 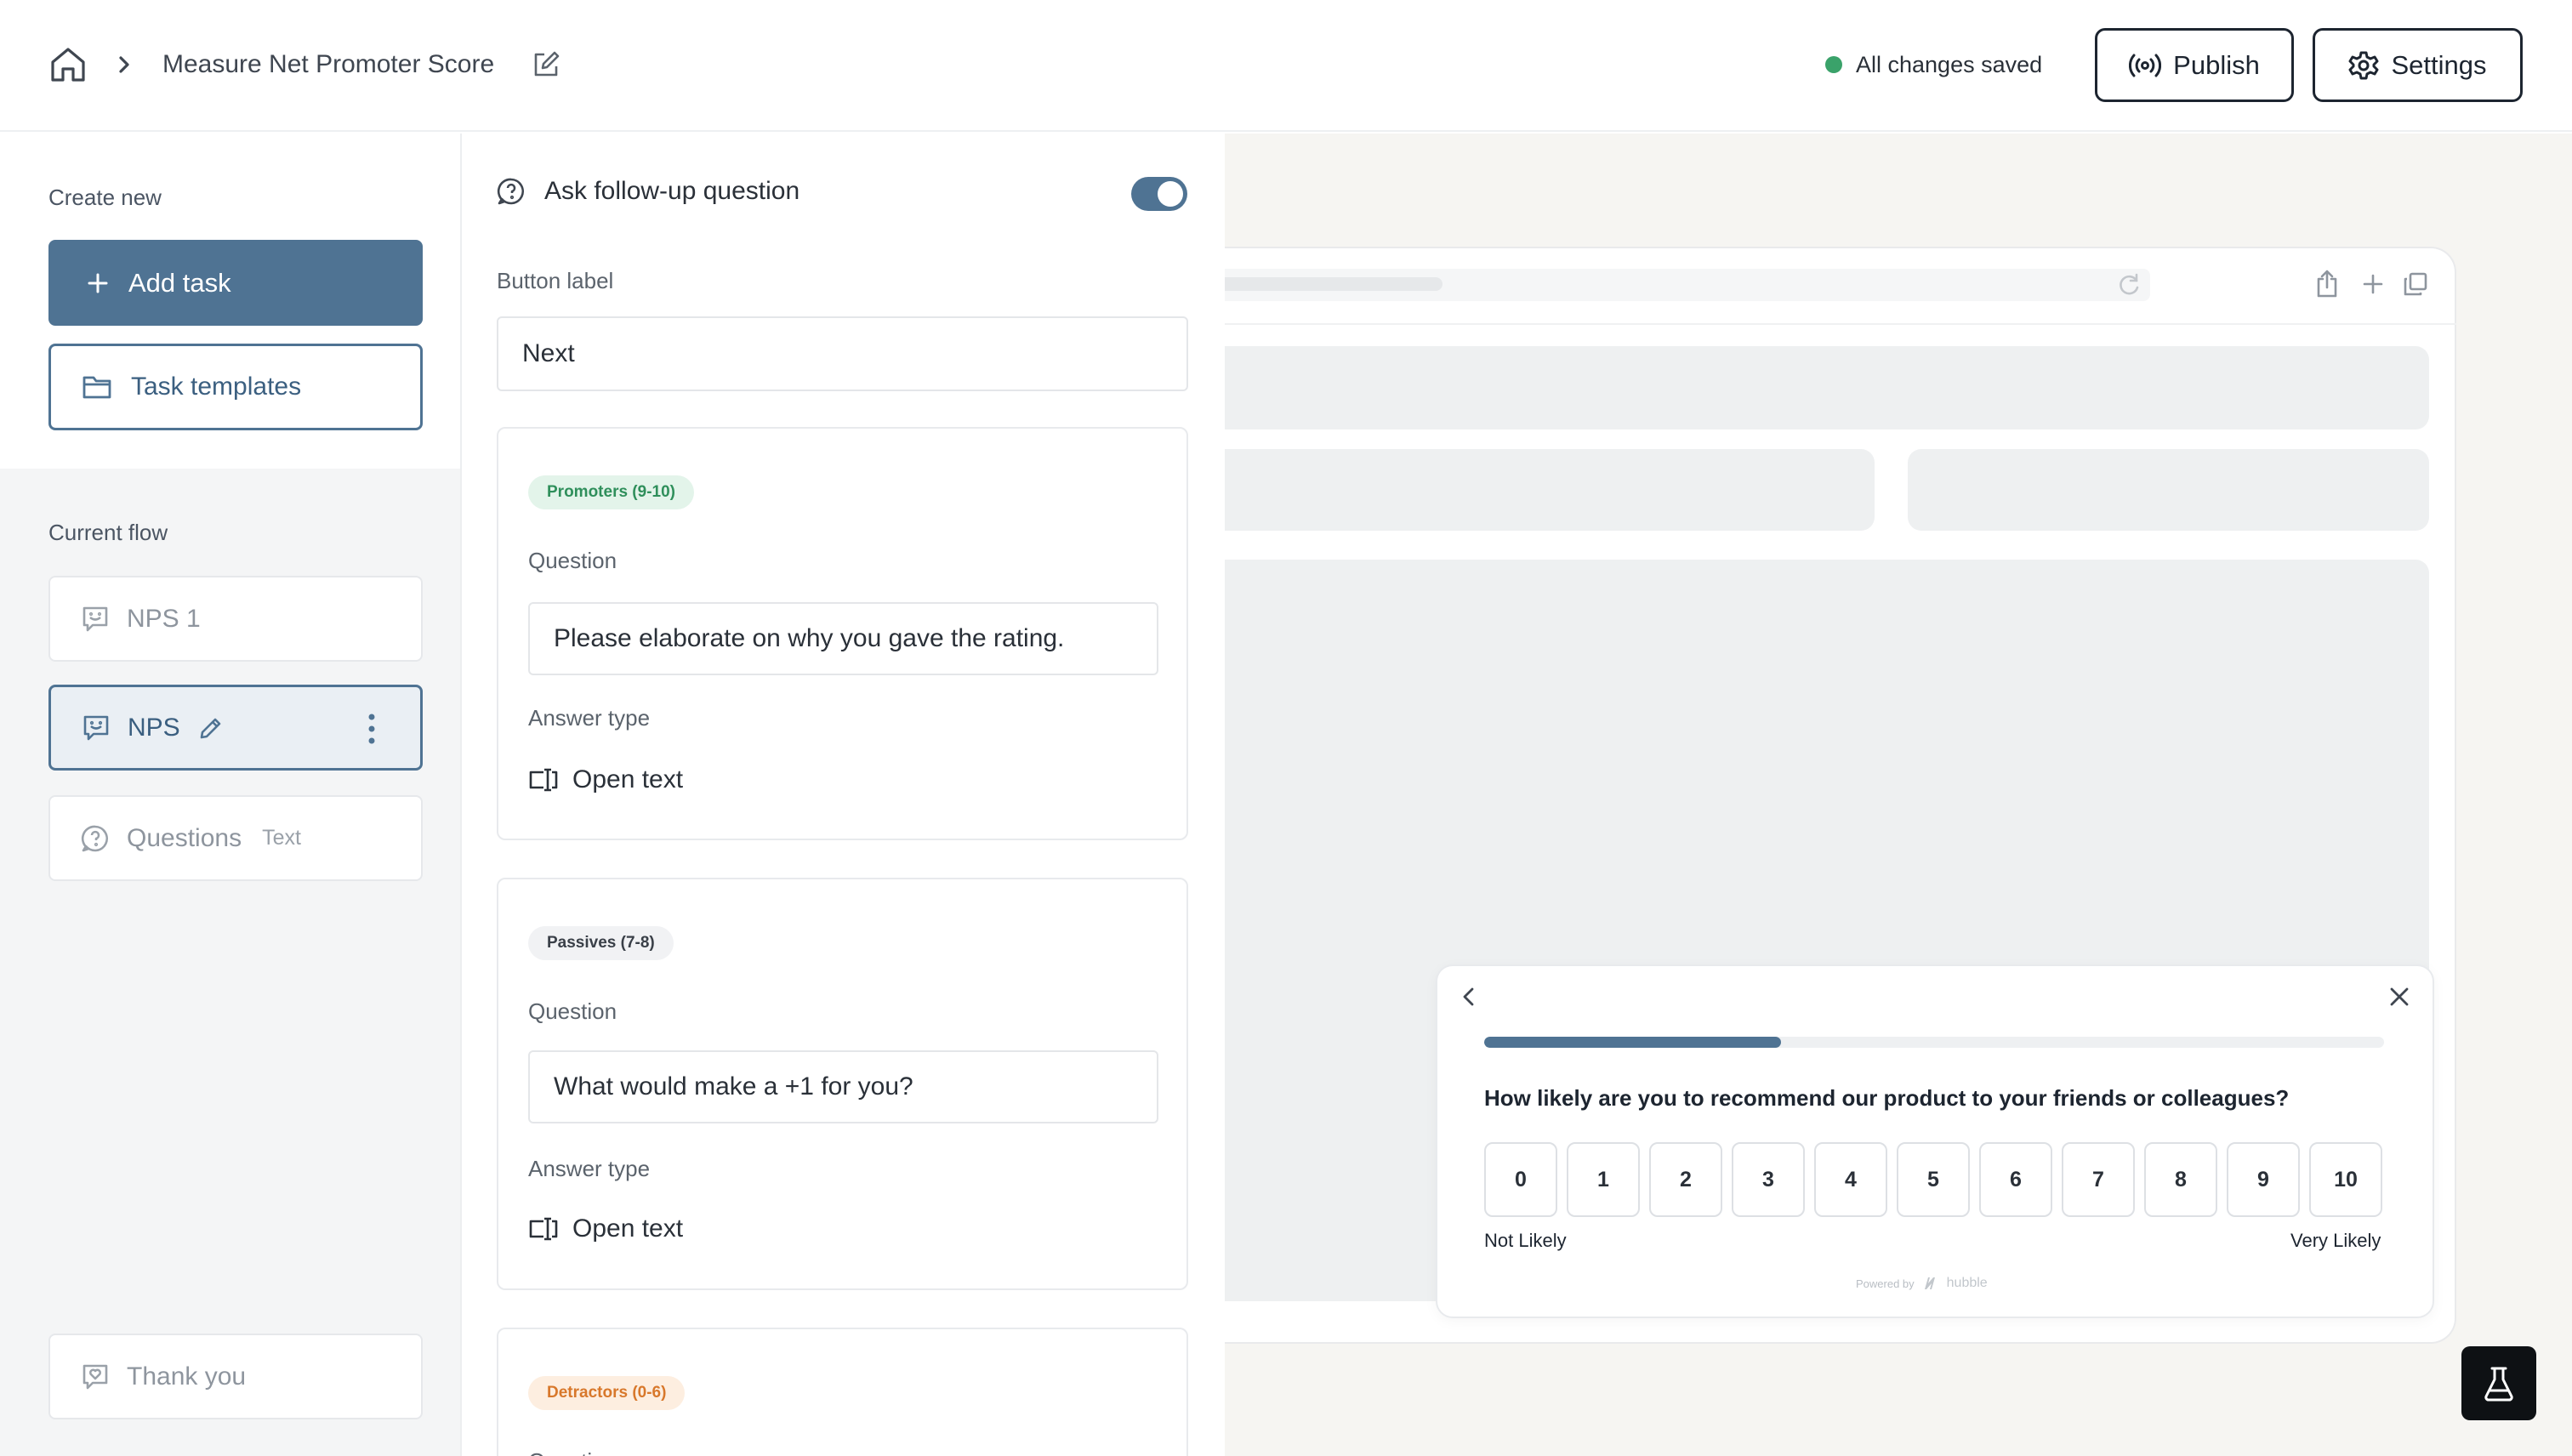 I want to click on add-task-button: Add task, so click(x=236, y=283).